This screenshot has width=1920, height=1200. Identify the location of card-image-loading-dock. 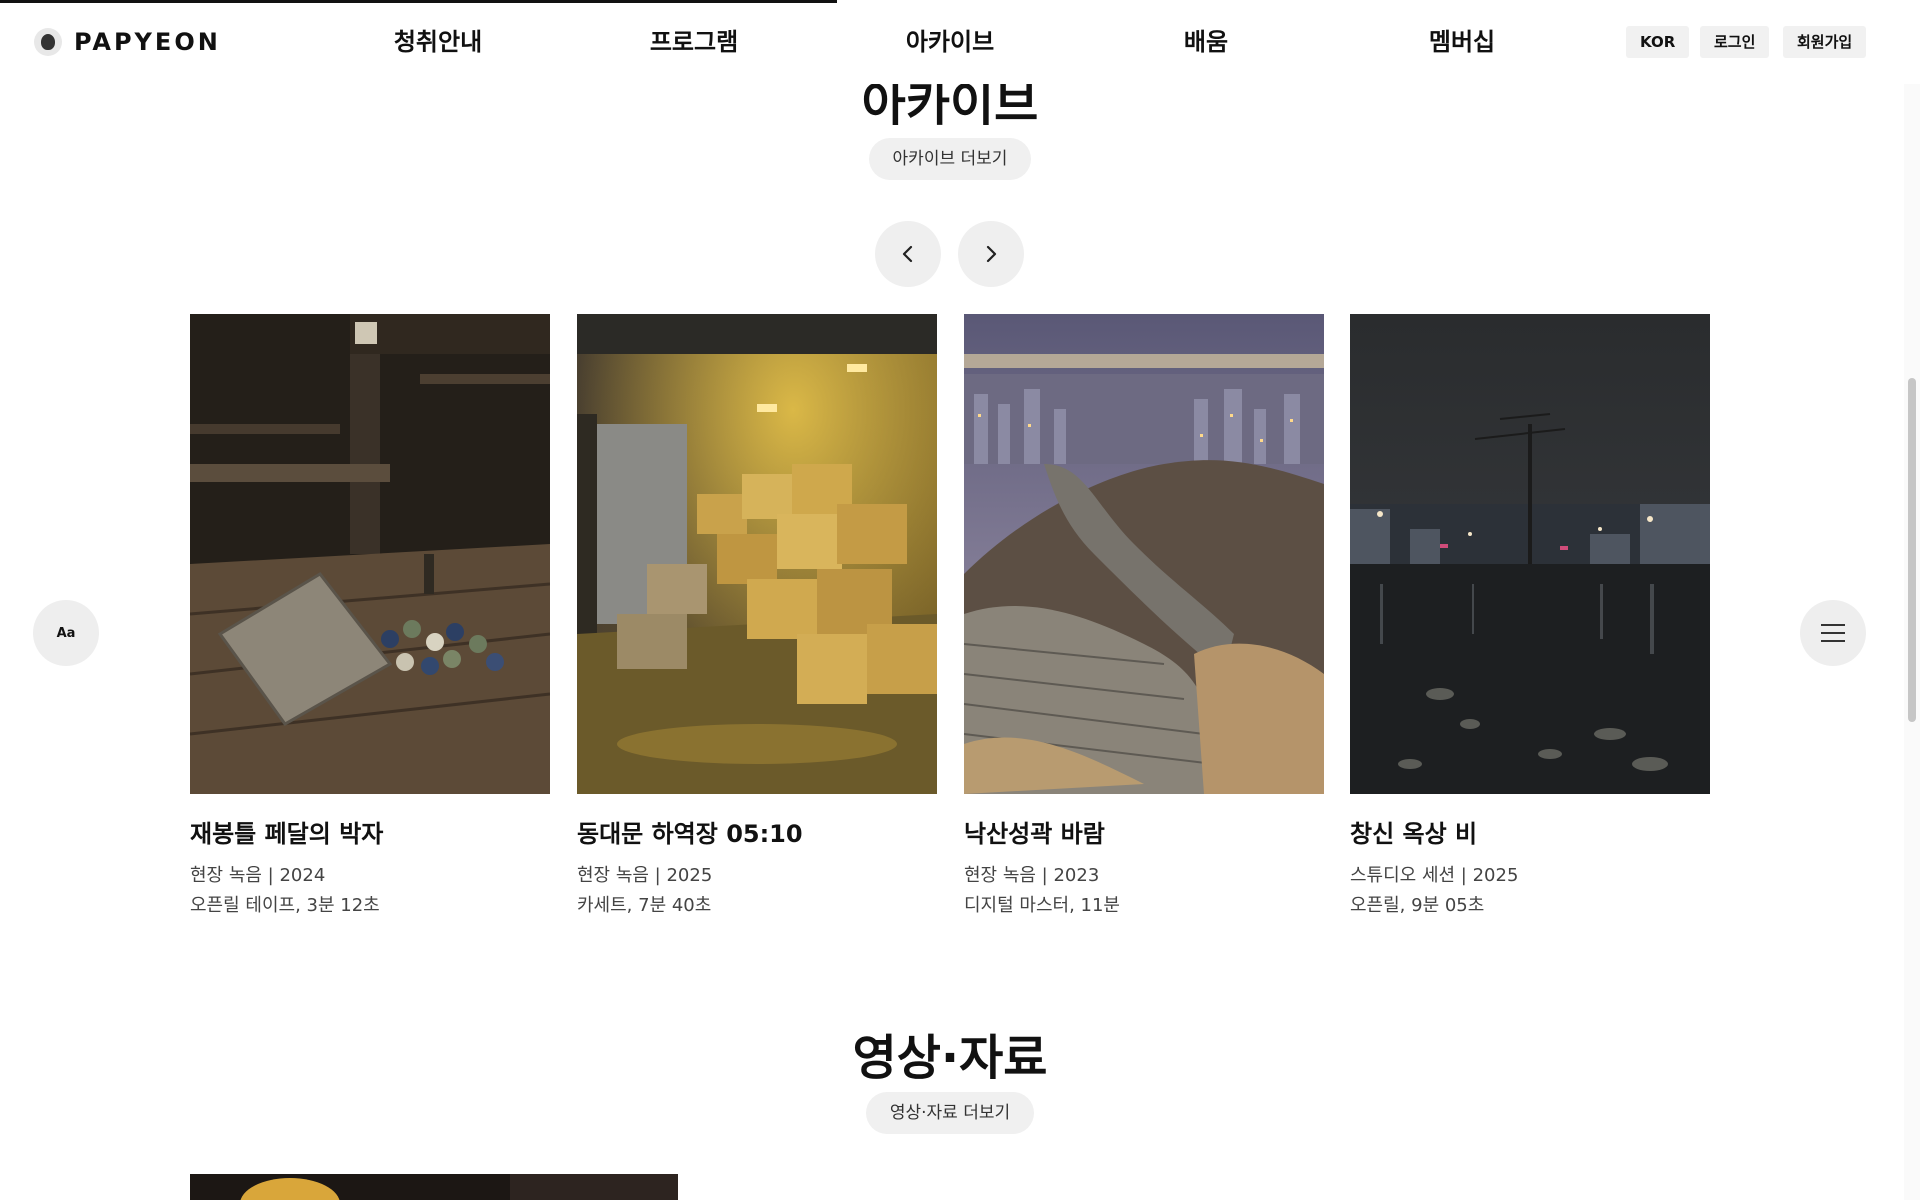
(757, 554).